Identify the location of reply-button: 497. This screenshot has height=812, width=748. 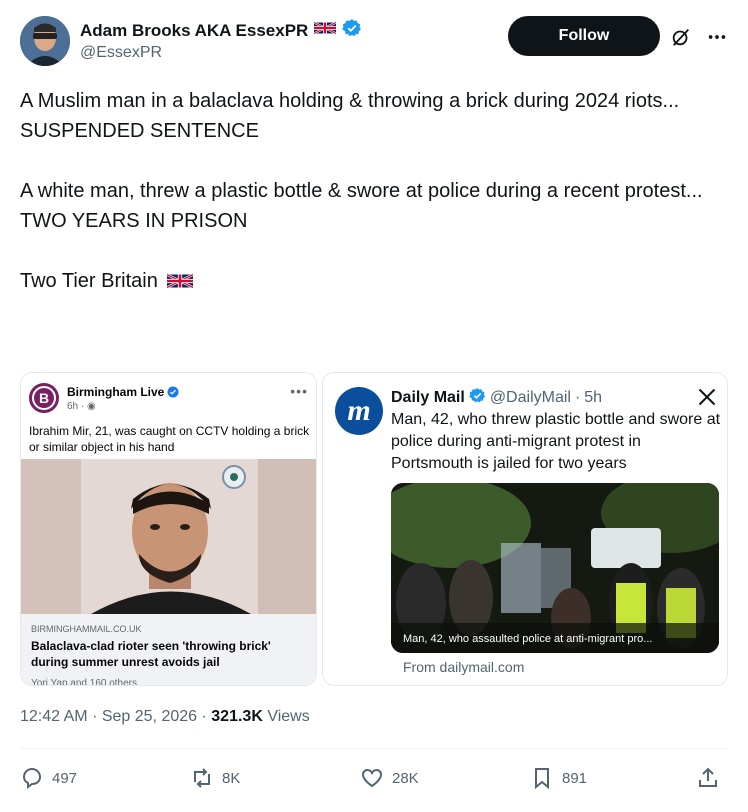
(48, 778).